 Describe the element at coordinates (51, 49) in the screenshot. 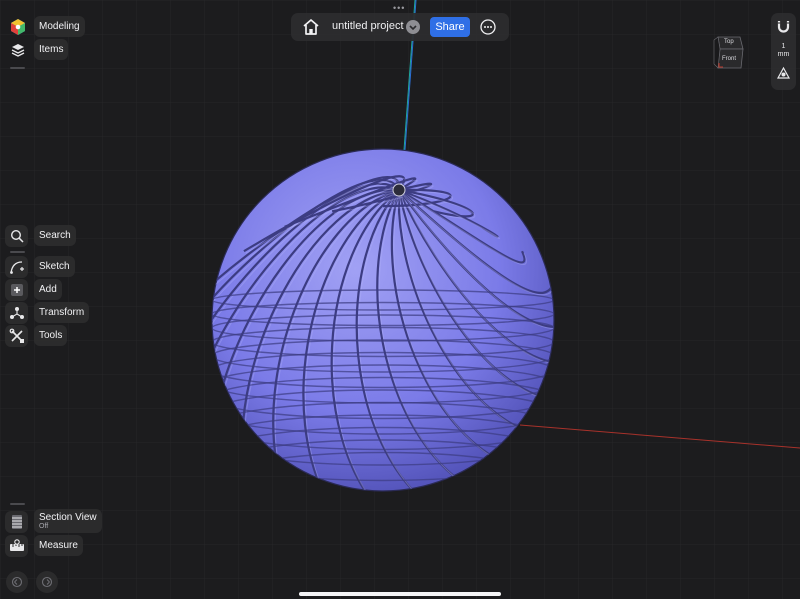

I see `items-button: Items` at that location.